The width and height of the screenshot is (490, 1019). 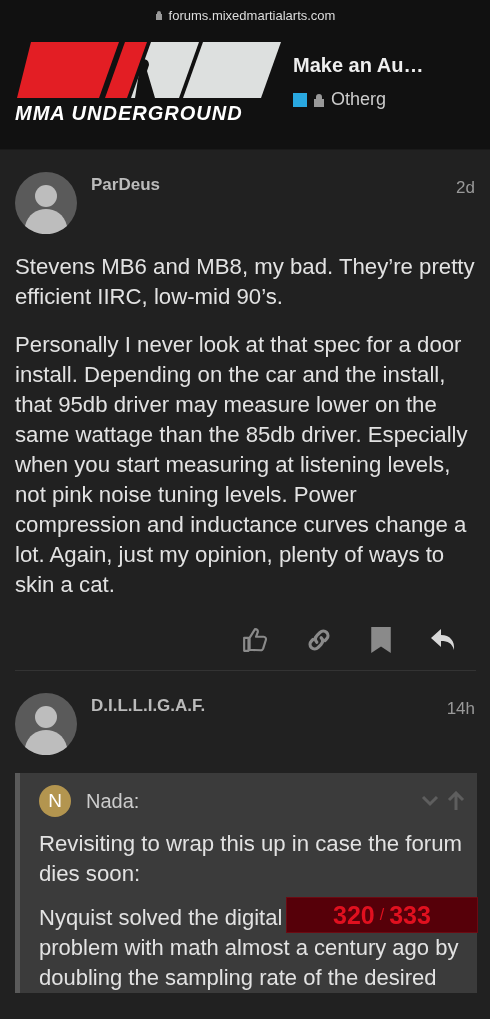 I want to click on url-text: forums.mixedmartialarts.com, so click(x=252, y=15).